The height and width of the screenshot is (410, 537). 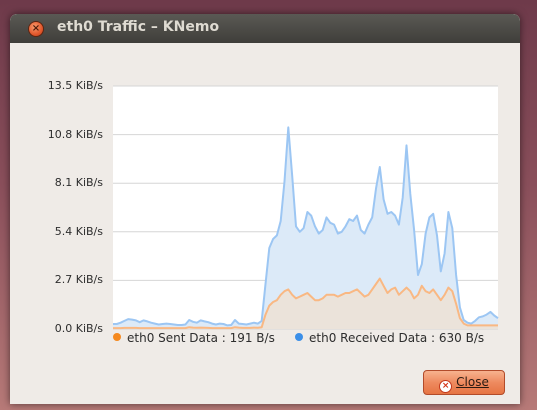 I want to click on legend-sent: eth0 Sent Data : 191 B/s, so click(x=194, y=338).